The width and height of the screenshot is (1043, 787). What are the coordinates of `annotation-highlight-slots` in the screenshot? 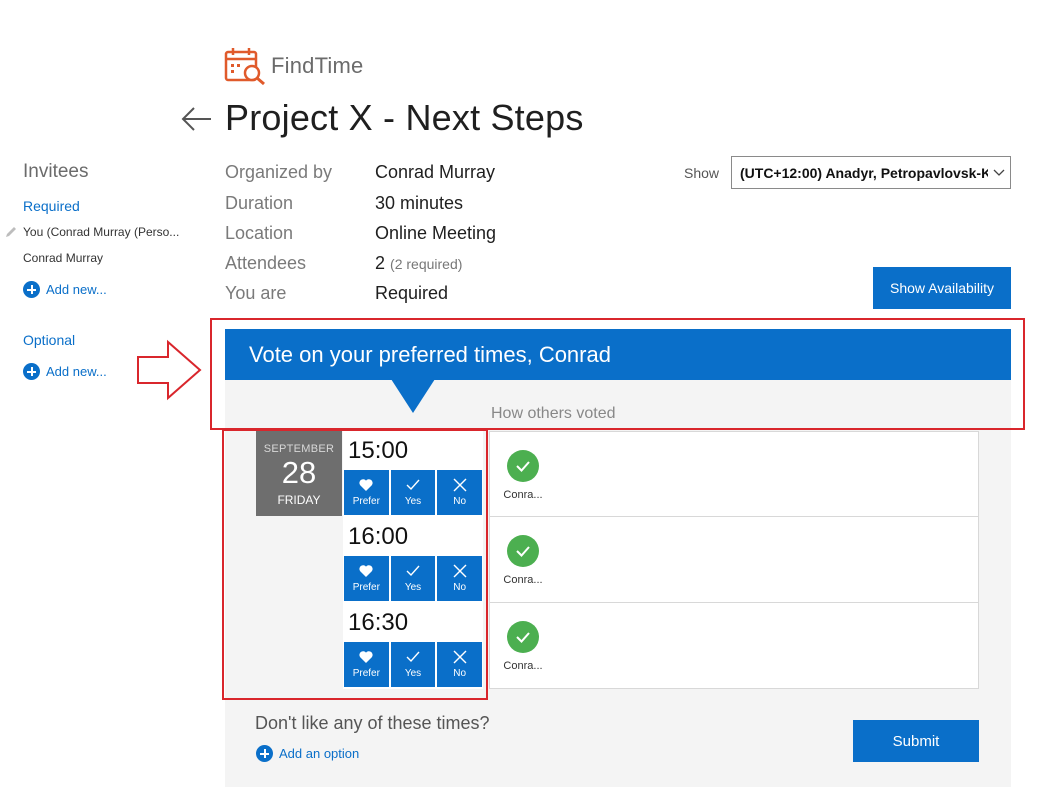 It's located at (355, 564).